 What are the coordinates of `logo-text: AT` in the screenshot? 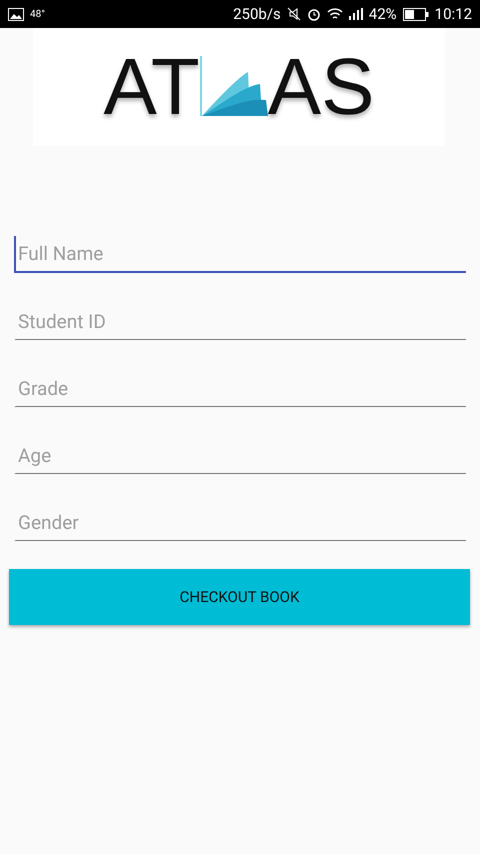 It's located at (151, 87).